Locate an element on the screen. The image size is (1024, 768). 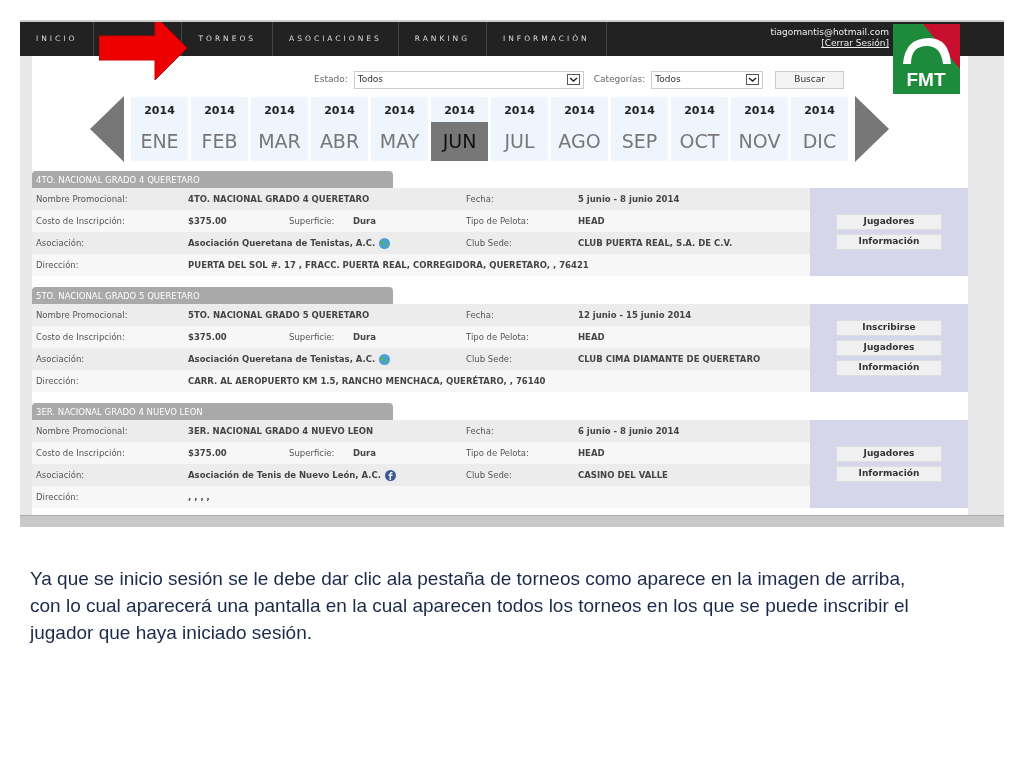
month-tab: 2014 ABR is located at coordinates (339, 129).